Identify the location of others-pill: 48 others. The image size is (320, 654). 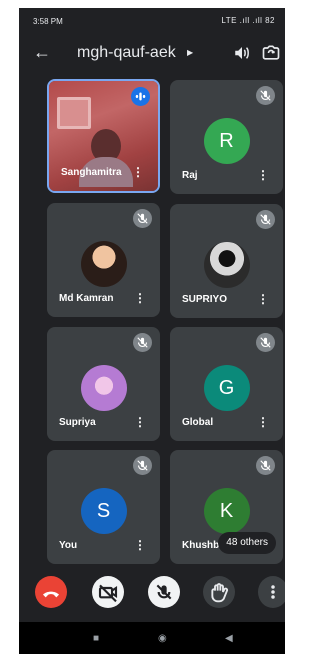
(247, 543).